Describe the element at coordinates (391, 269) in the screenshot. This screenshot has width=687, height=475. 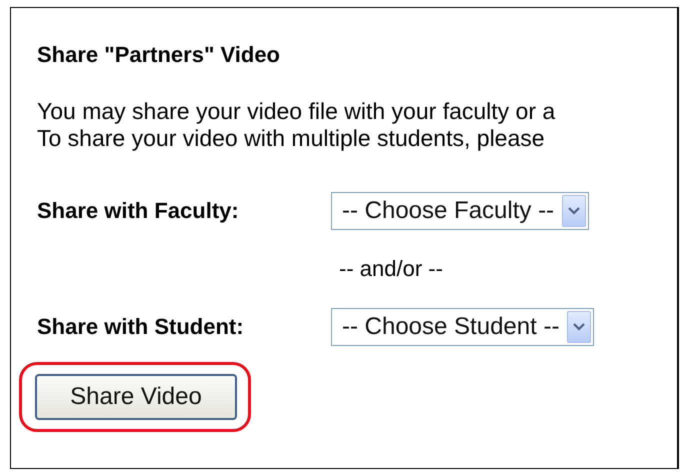
I see `and-or-text: -- and/or --` at that location.